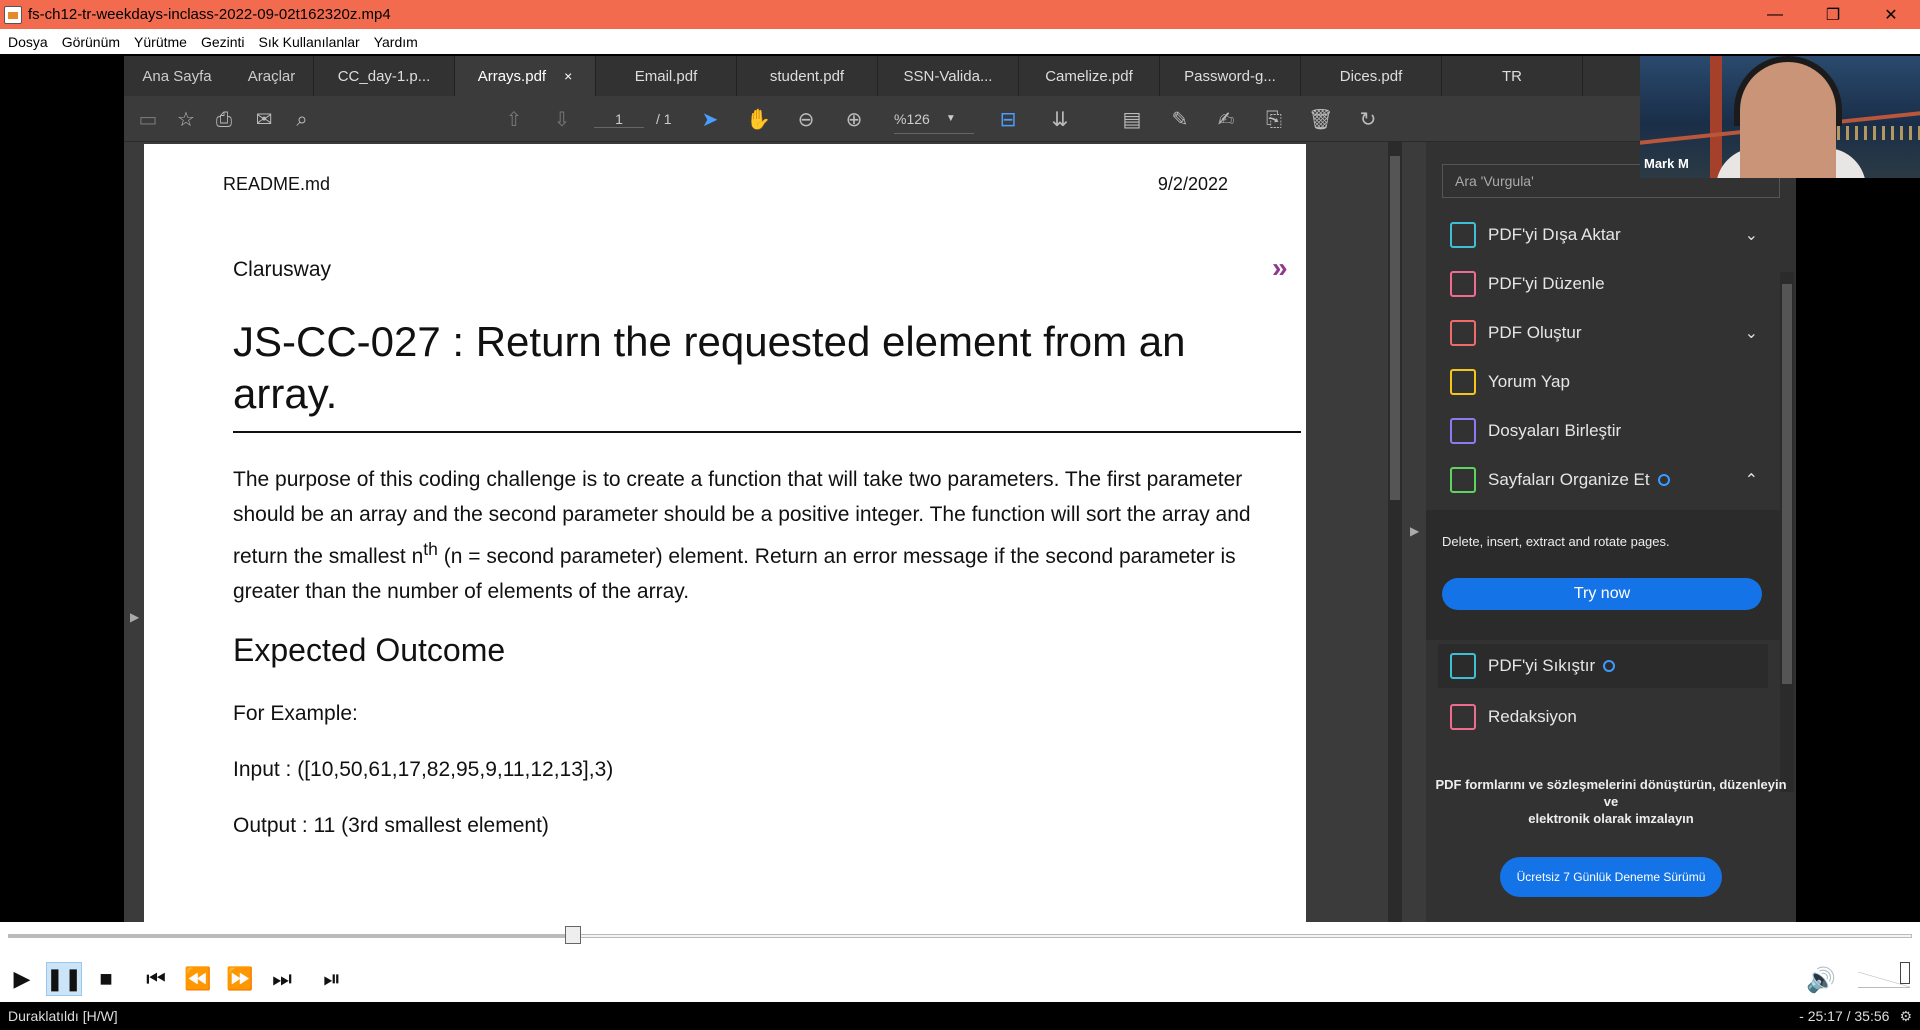 This screenshot has height=1030, width=1920. Describe the element at coordinates (1905, 973) in the screenshot. I see `volume-thumb` at that location.